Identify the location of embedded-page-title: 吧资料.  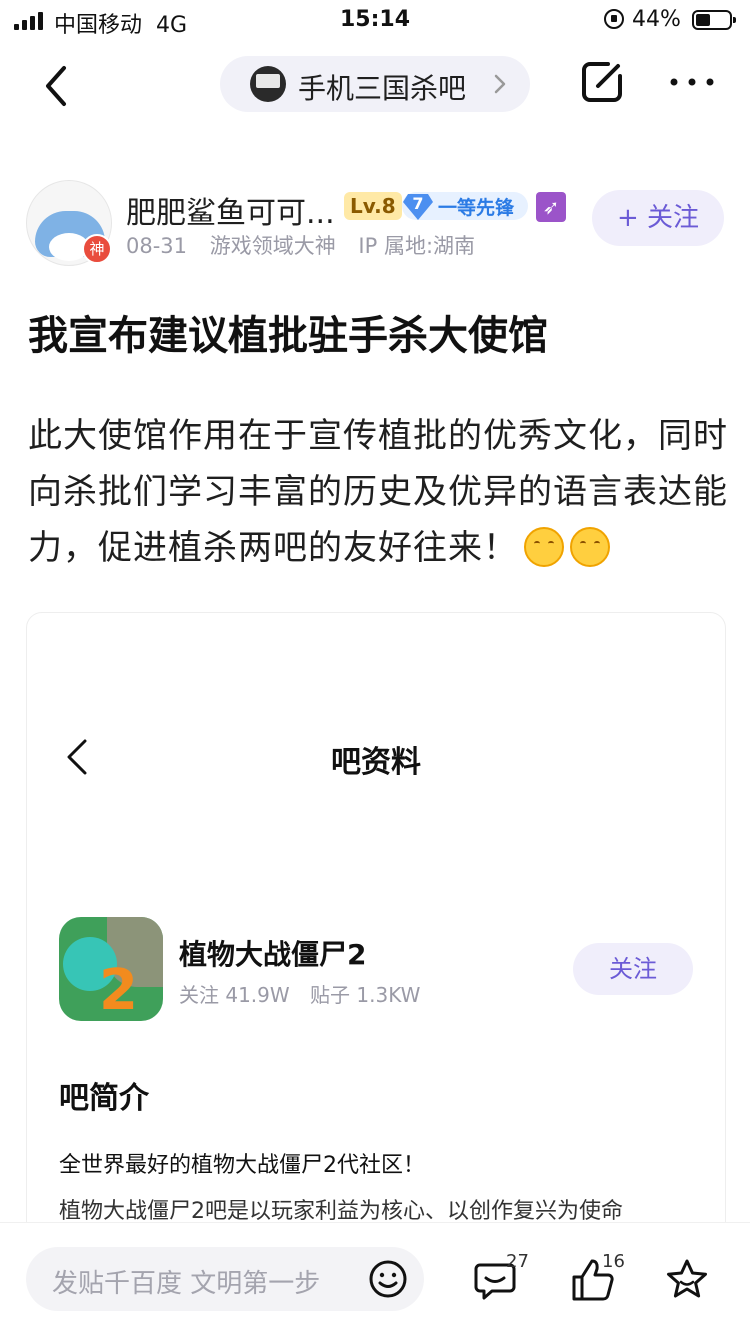
(376, 762).